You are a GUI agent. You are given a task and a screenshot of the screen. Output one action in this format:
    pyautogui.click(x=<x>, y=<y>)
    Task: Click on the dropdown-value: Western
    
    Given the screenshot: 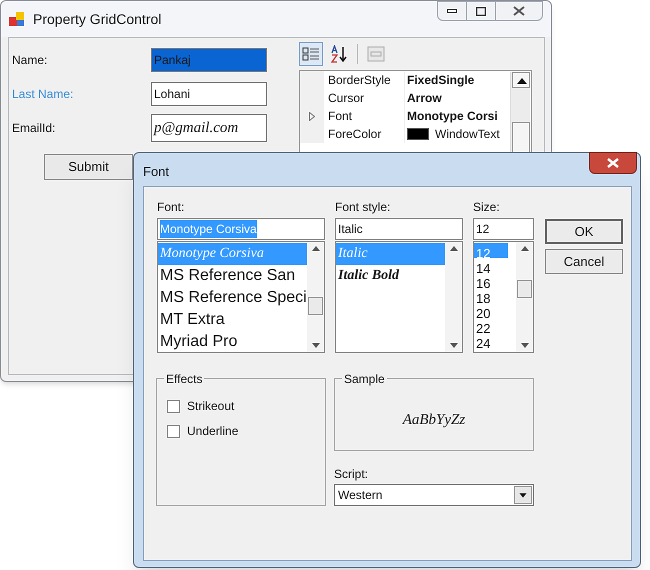 What is the action you would take?
    pyautogui.click(x=360, y=495)
    